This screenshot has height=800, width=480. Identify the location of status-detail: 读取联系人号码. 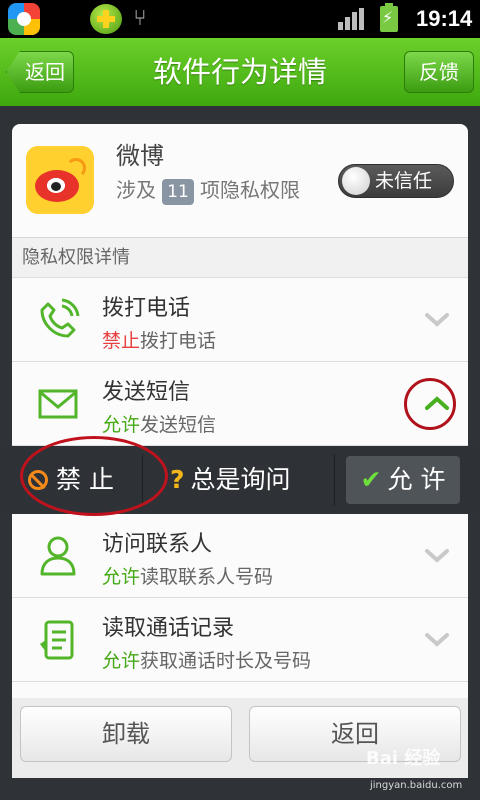
(207, 577).